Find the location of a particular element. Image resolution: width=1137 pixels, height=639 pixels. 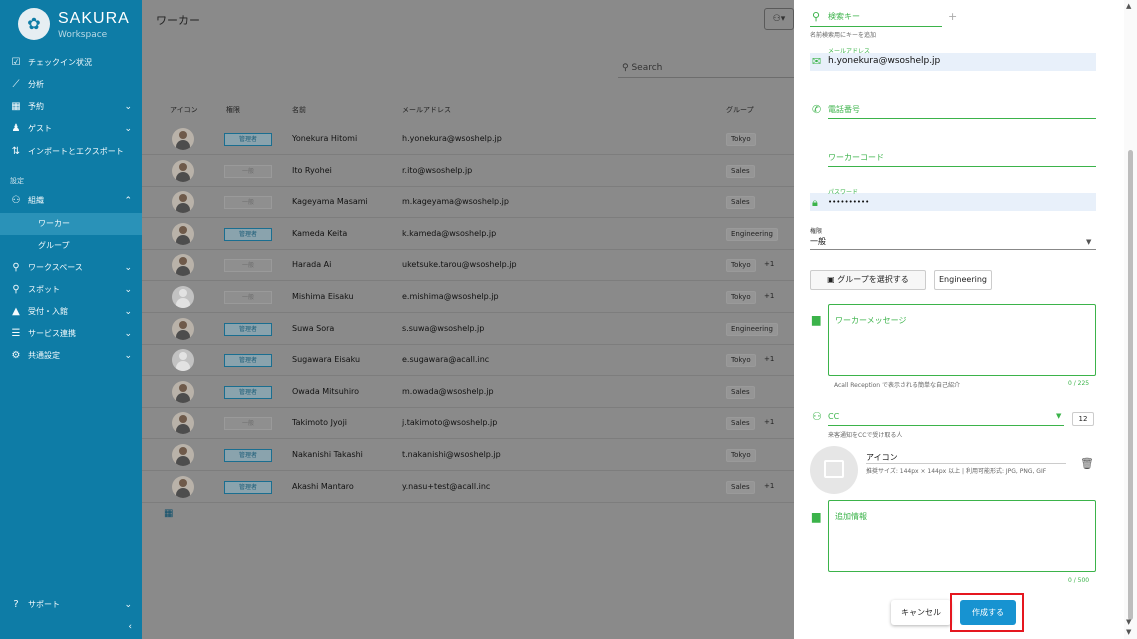

location-pin-icon: ⚲ is located at coordinates (16, 267).